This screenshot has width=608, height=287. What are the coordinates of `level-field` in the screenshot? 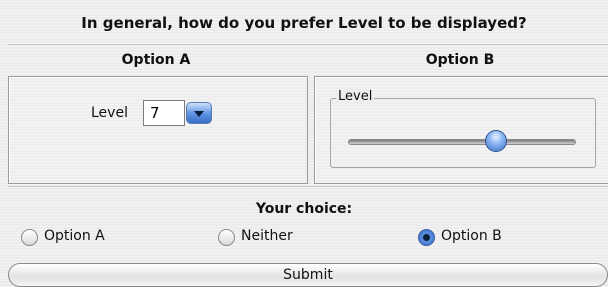 It's located at (164, 113).